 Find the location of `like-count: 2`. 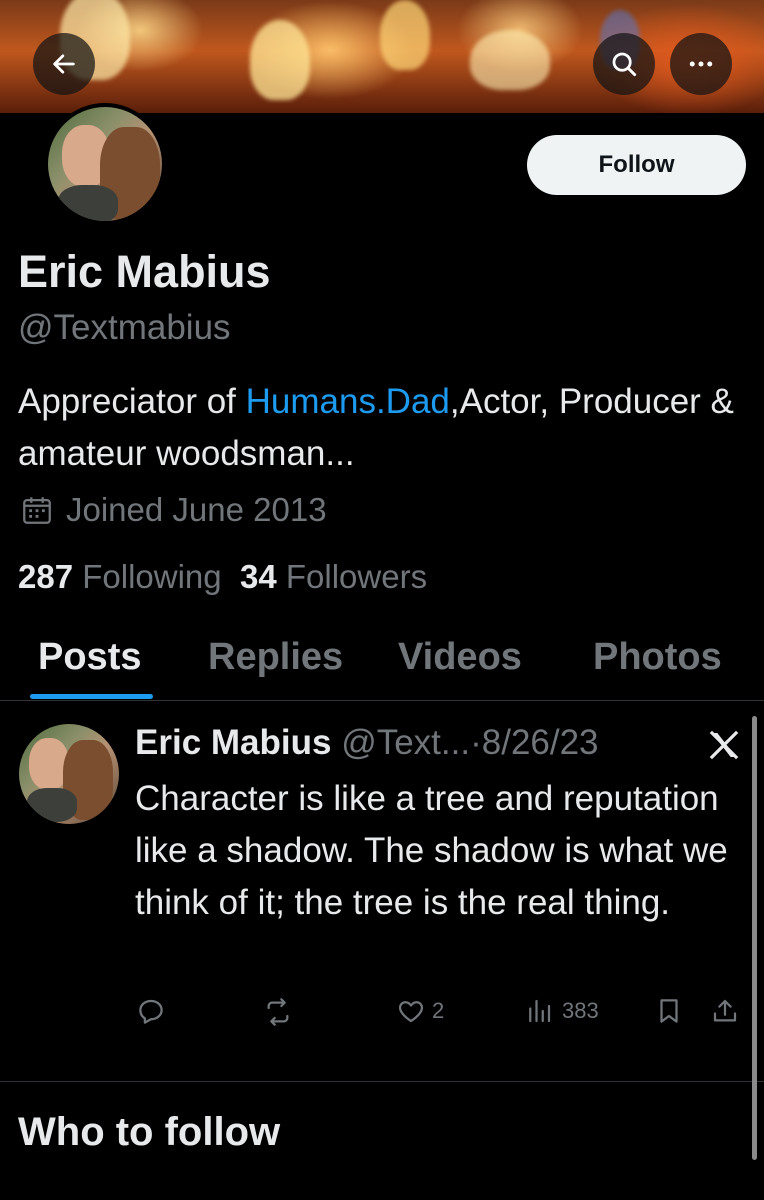

like-count: 2 is located at coordinates (438, 1010).